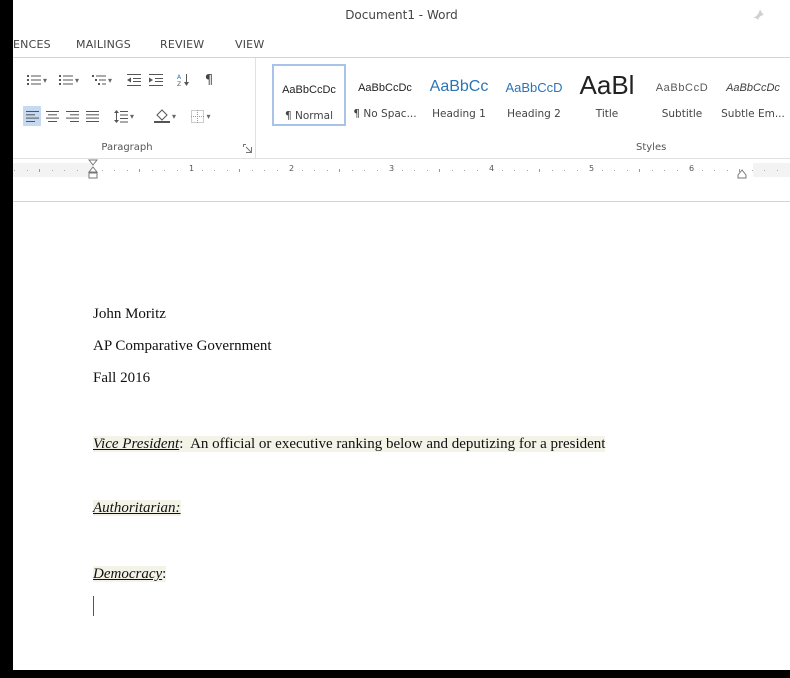 This screenshot has width=790, height=678. What do you see at coordinates (607, 114) in the screenshot?
I see `style-name: Title` at bounding box center [607, 114].